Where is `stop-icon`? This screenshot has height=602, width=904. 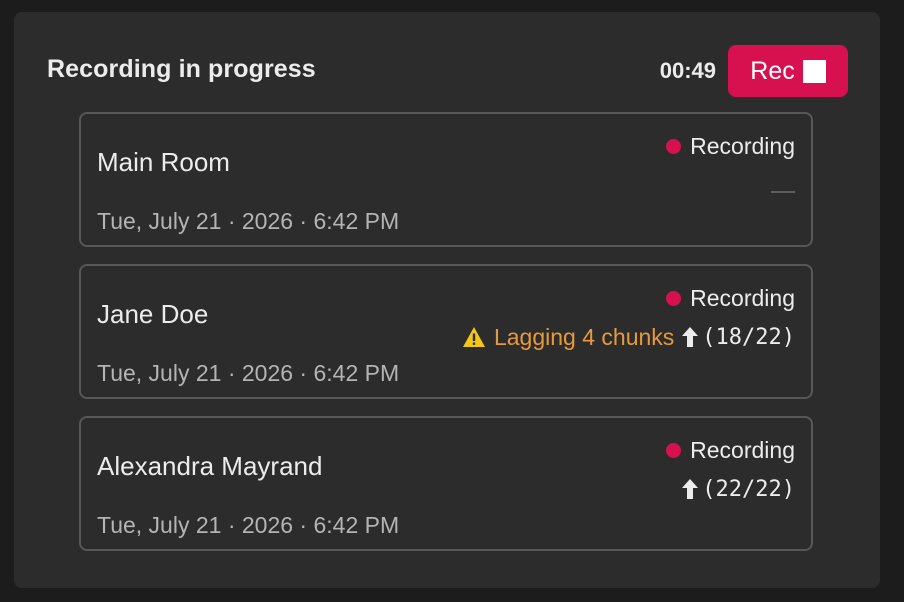
stop-icon is located at coordinates (814, 71).